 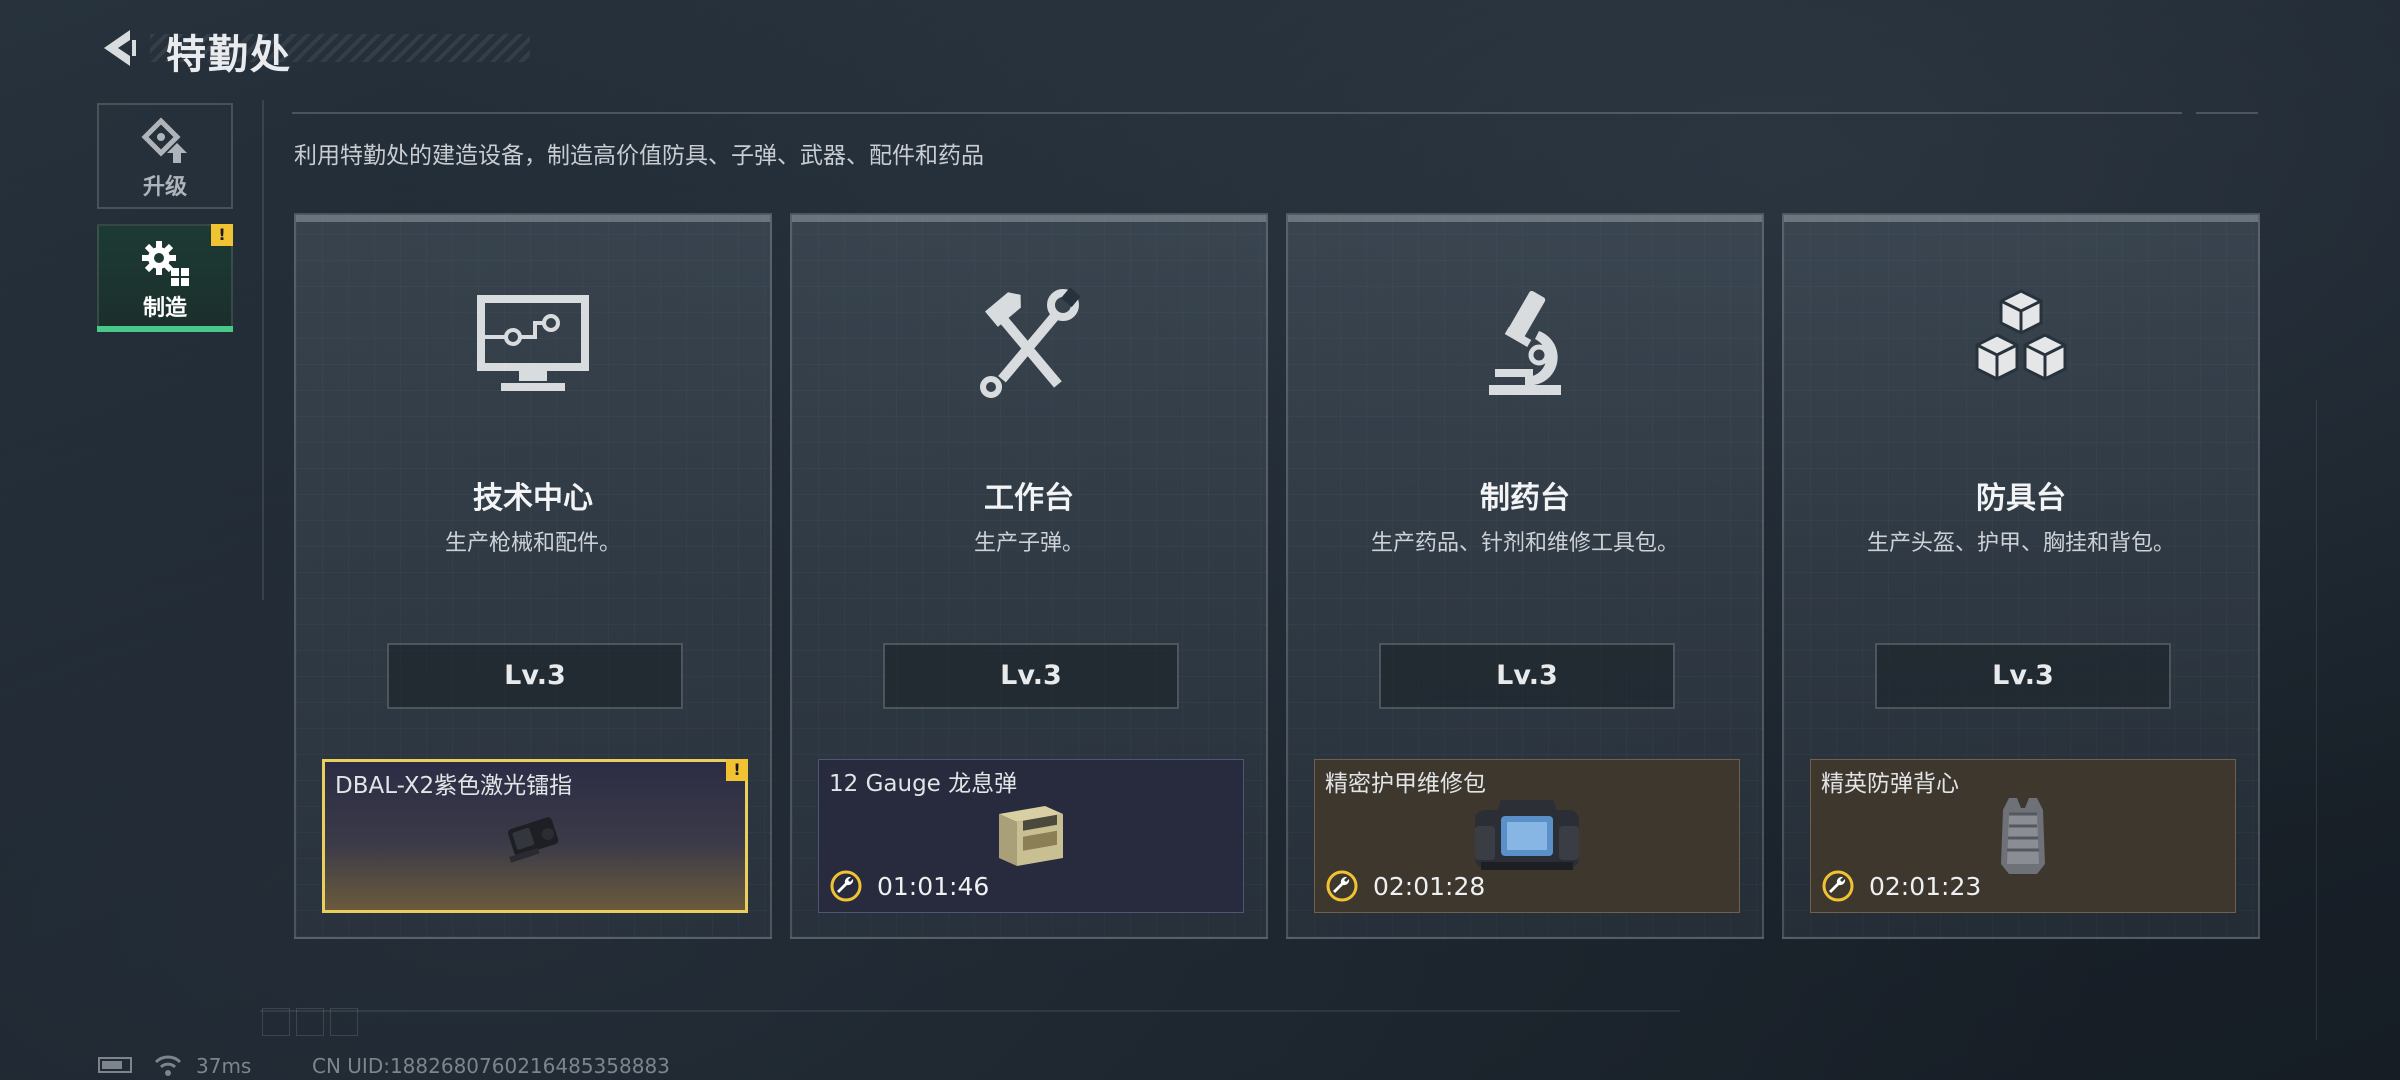 I want to click on crafting-task-slot: 12 Gauge 龙息弹 01:01:46, so click(x=1031, y=836).